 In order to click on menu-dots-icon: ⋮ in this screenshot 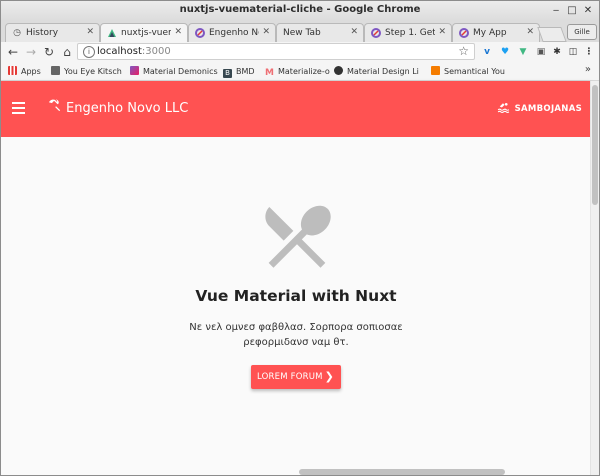, I will do `click(589, 52)`.